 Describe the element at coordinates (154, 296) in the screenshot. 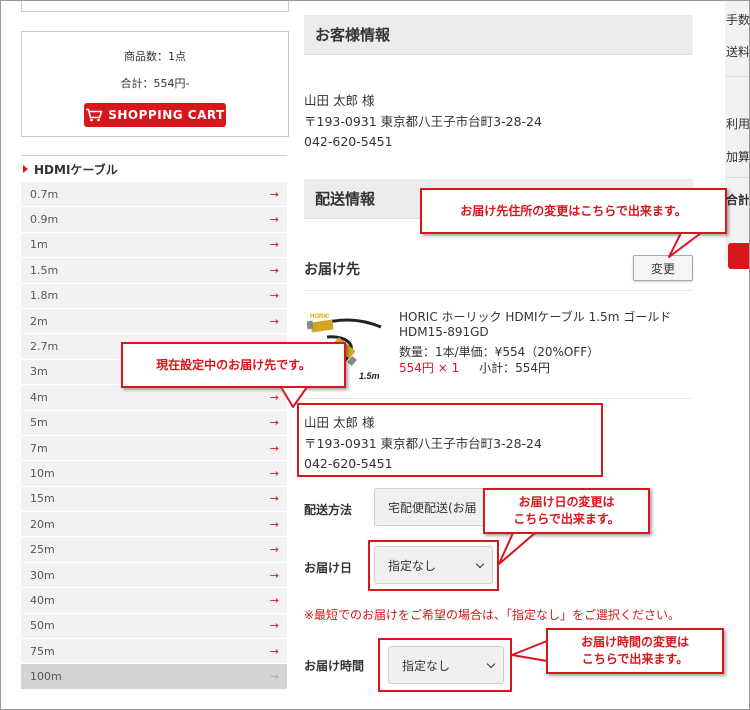

I see `category-item-1-8m: 1.8m →` at that location.